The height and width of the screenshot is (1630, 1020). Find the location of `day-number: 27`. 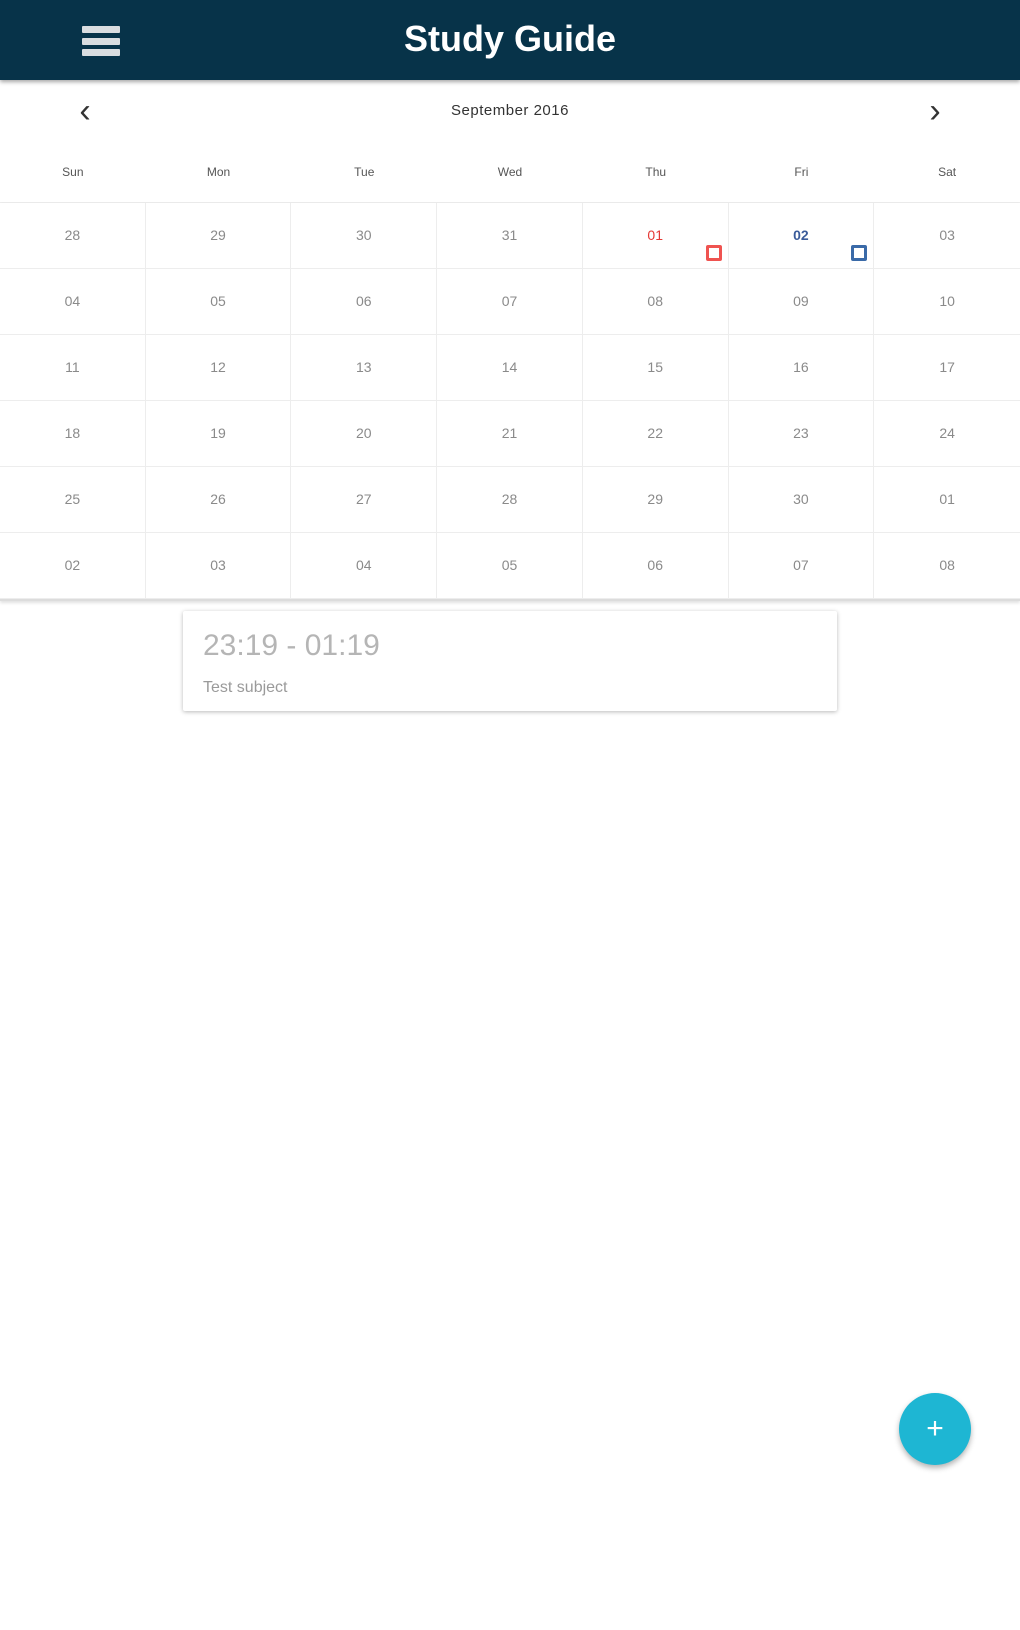

day-number: 27 is located at coordinates (363, 499).